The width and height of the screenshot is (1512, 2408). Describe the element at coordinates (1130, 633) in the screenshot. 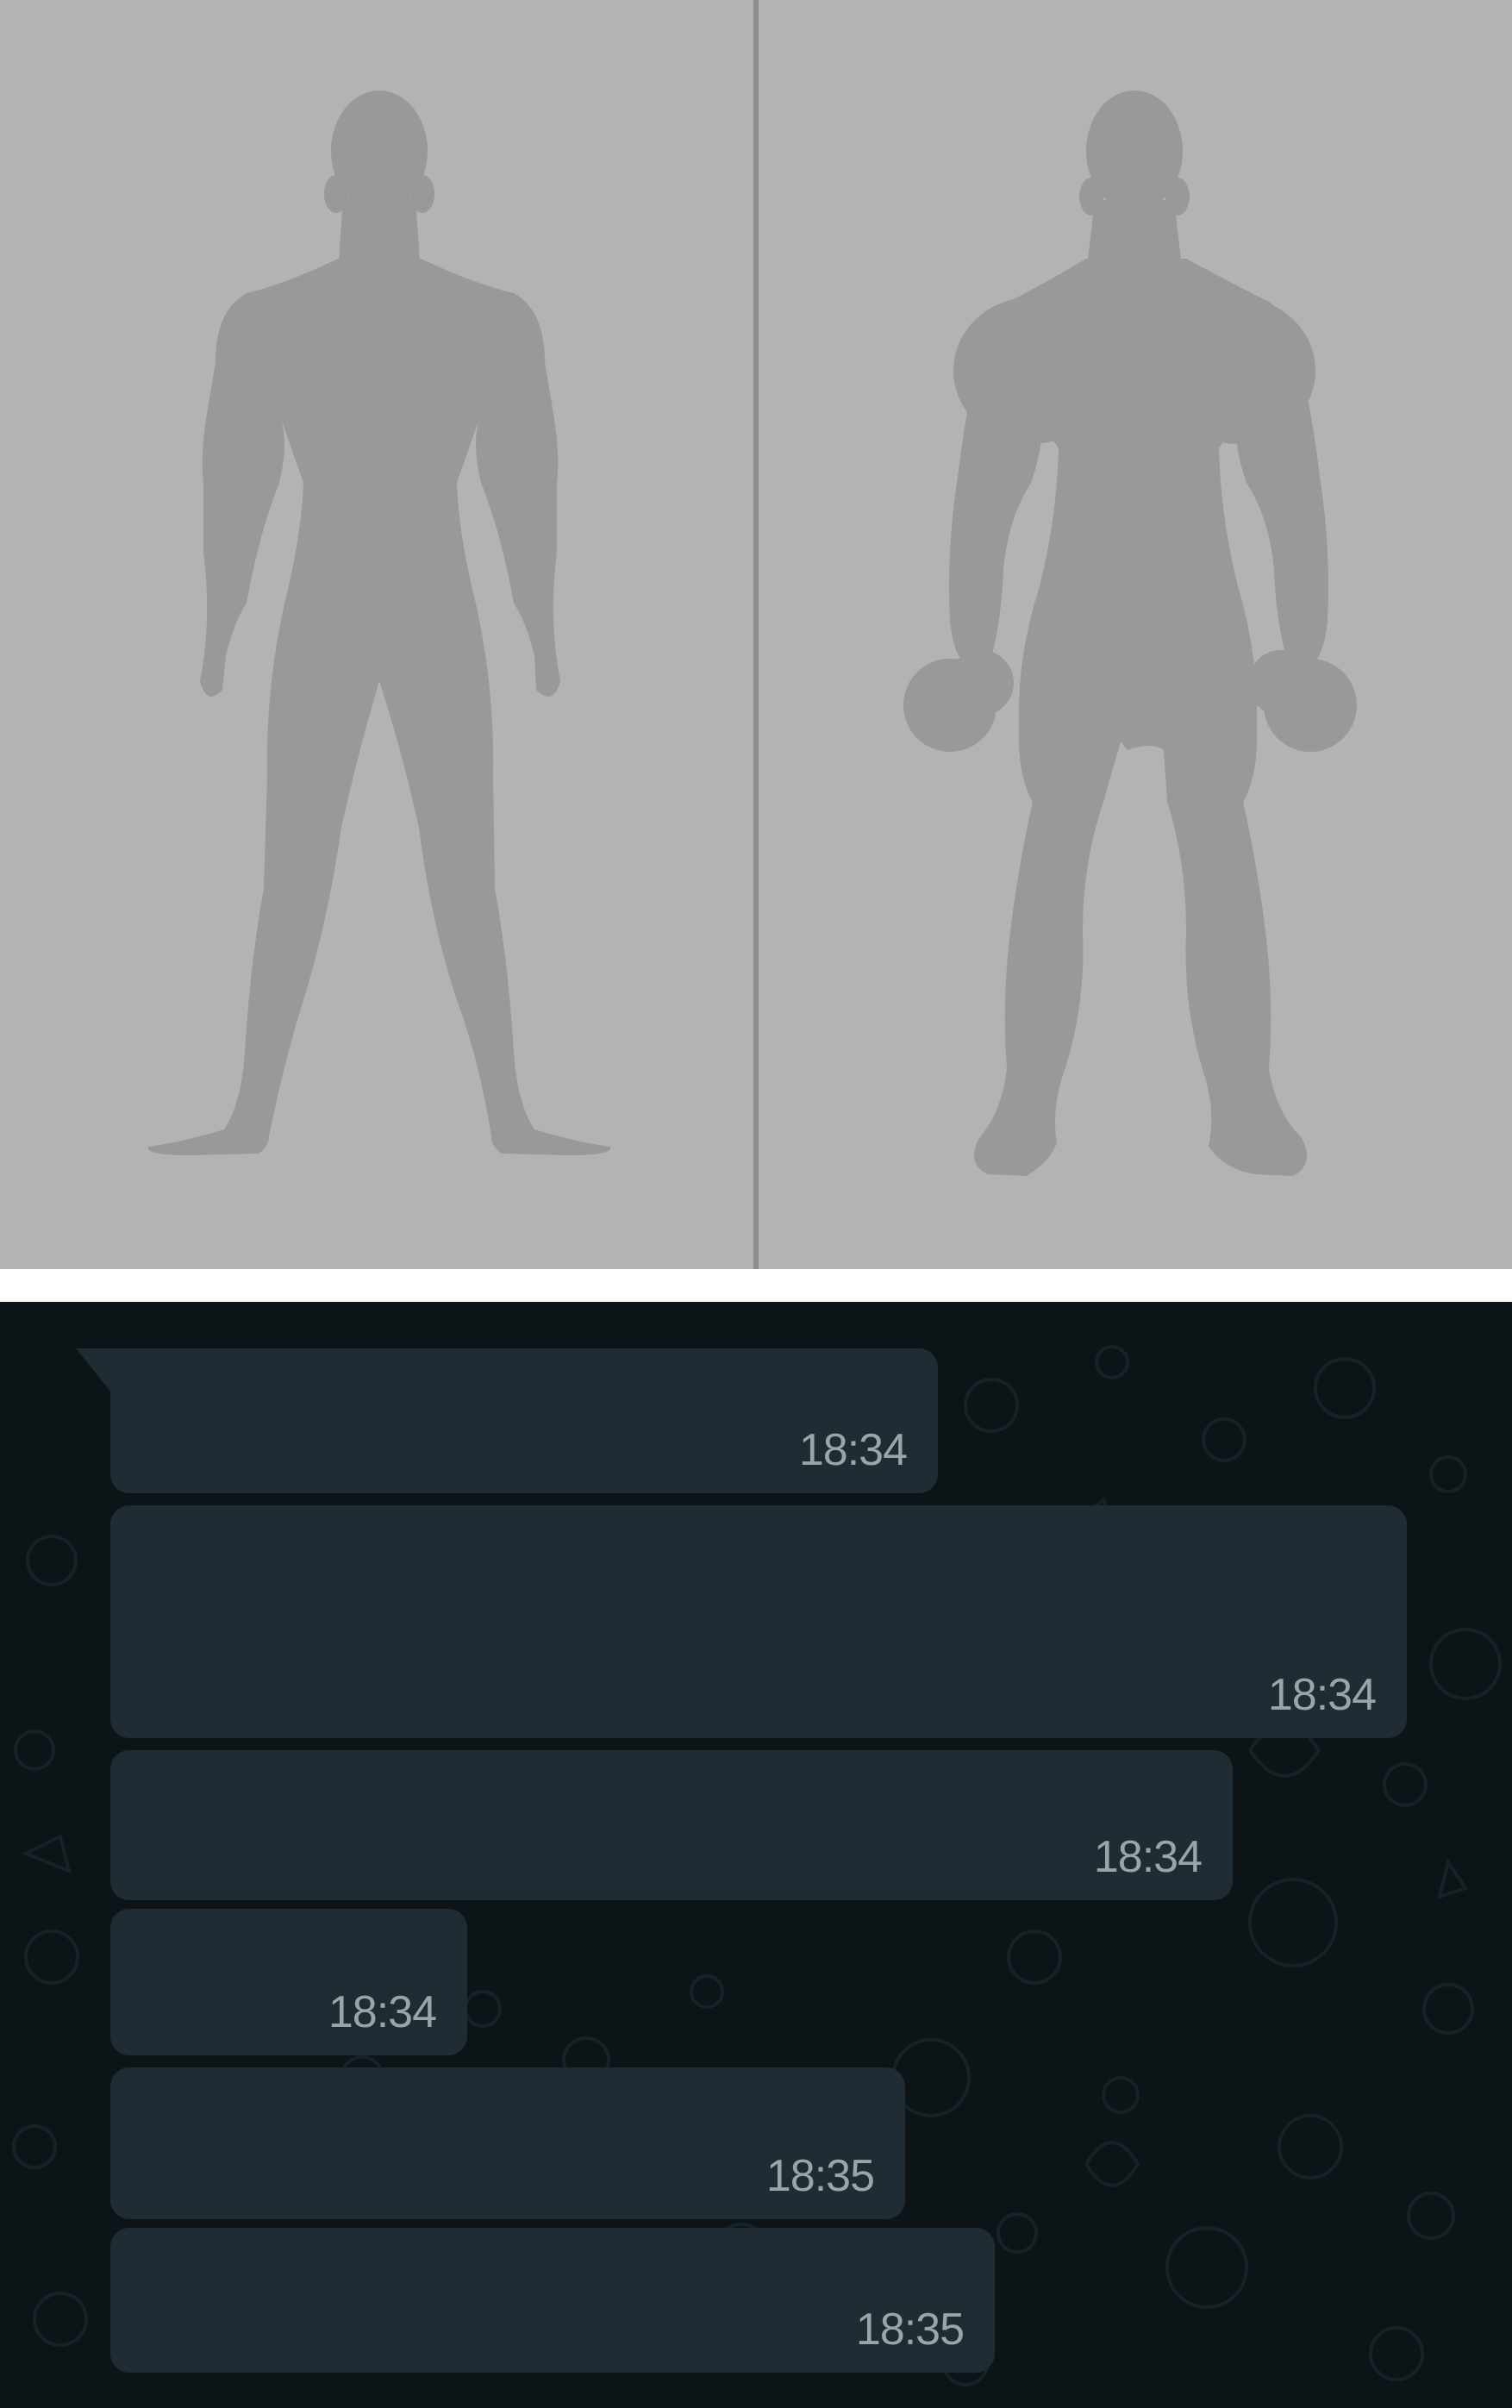

I see `muscular-body-with-dumbbells-icon` at that location.